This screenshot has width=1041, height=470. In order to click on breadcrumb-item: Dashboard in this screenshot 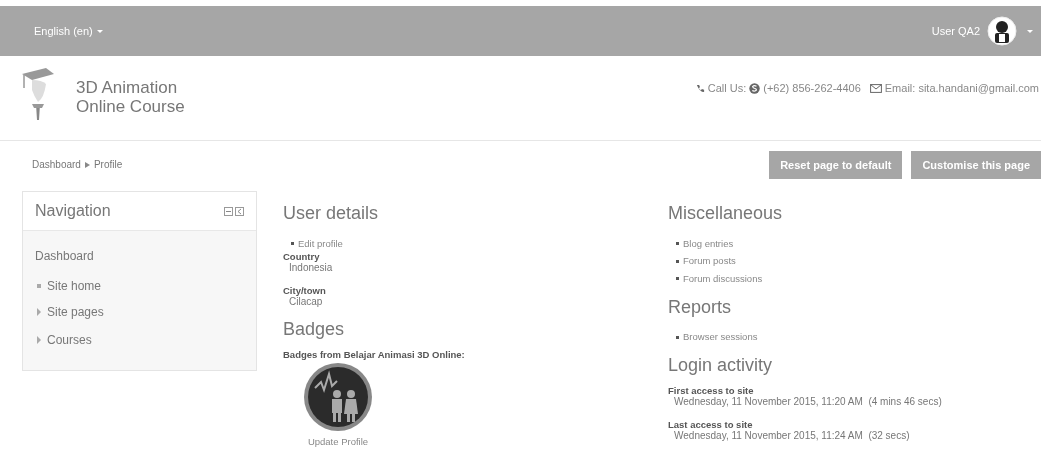, I will do `click(56, 164)`.